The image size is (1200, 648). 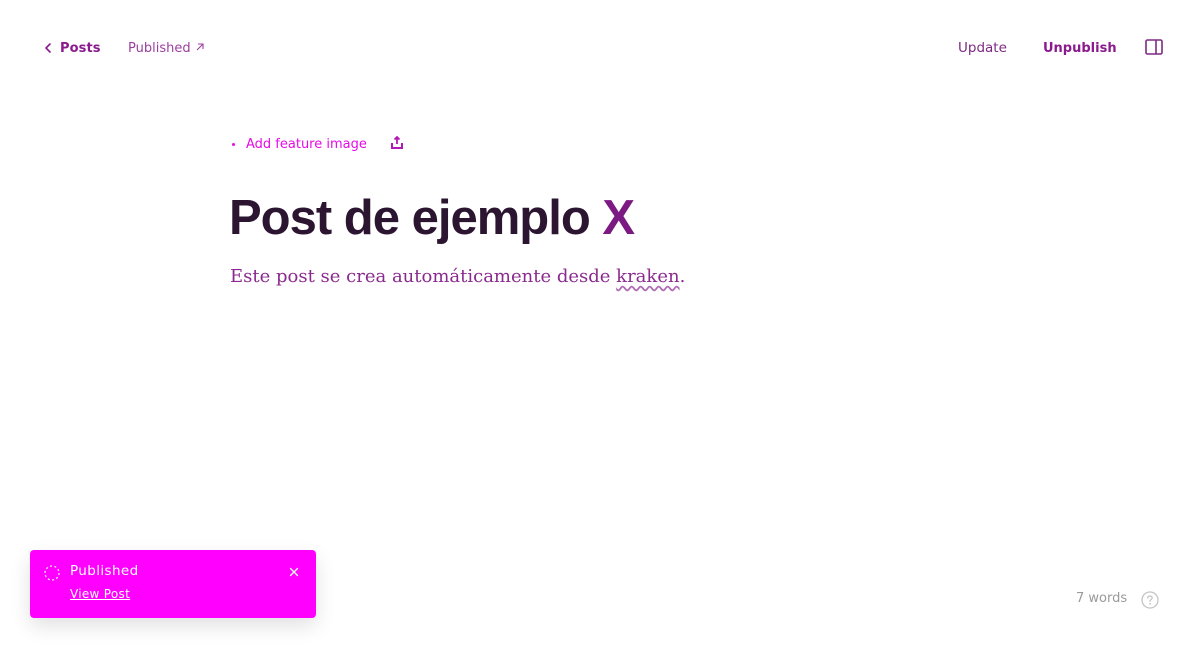 I want to click on settings-sidebar-toggle, so click(x=1154, y=47).